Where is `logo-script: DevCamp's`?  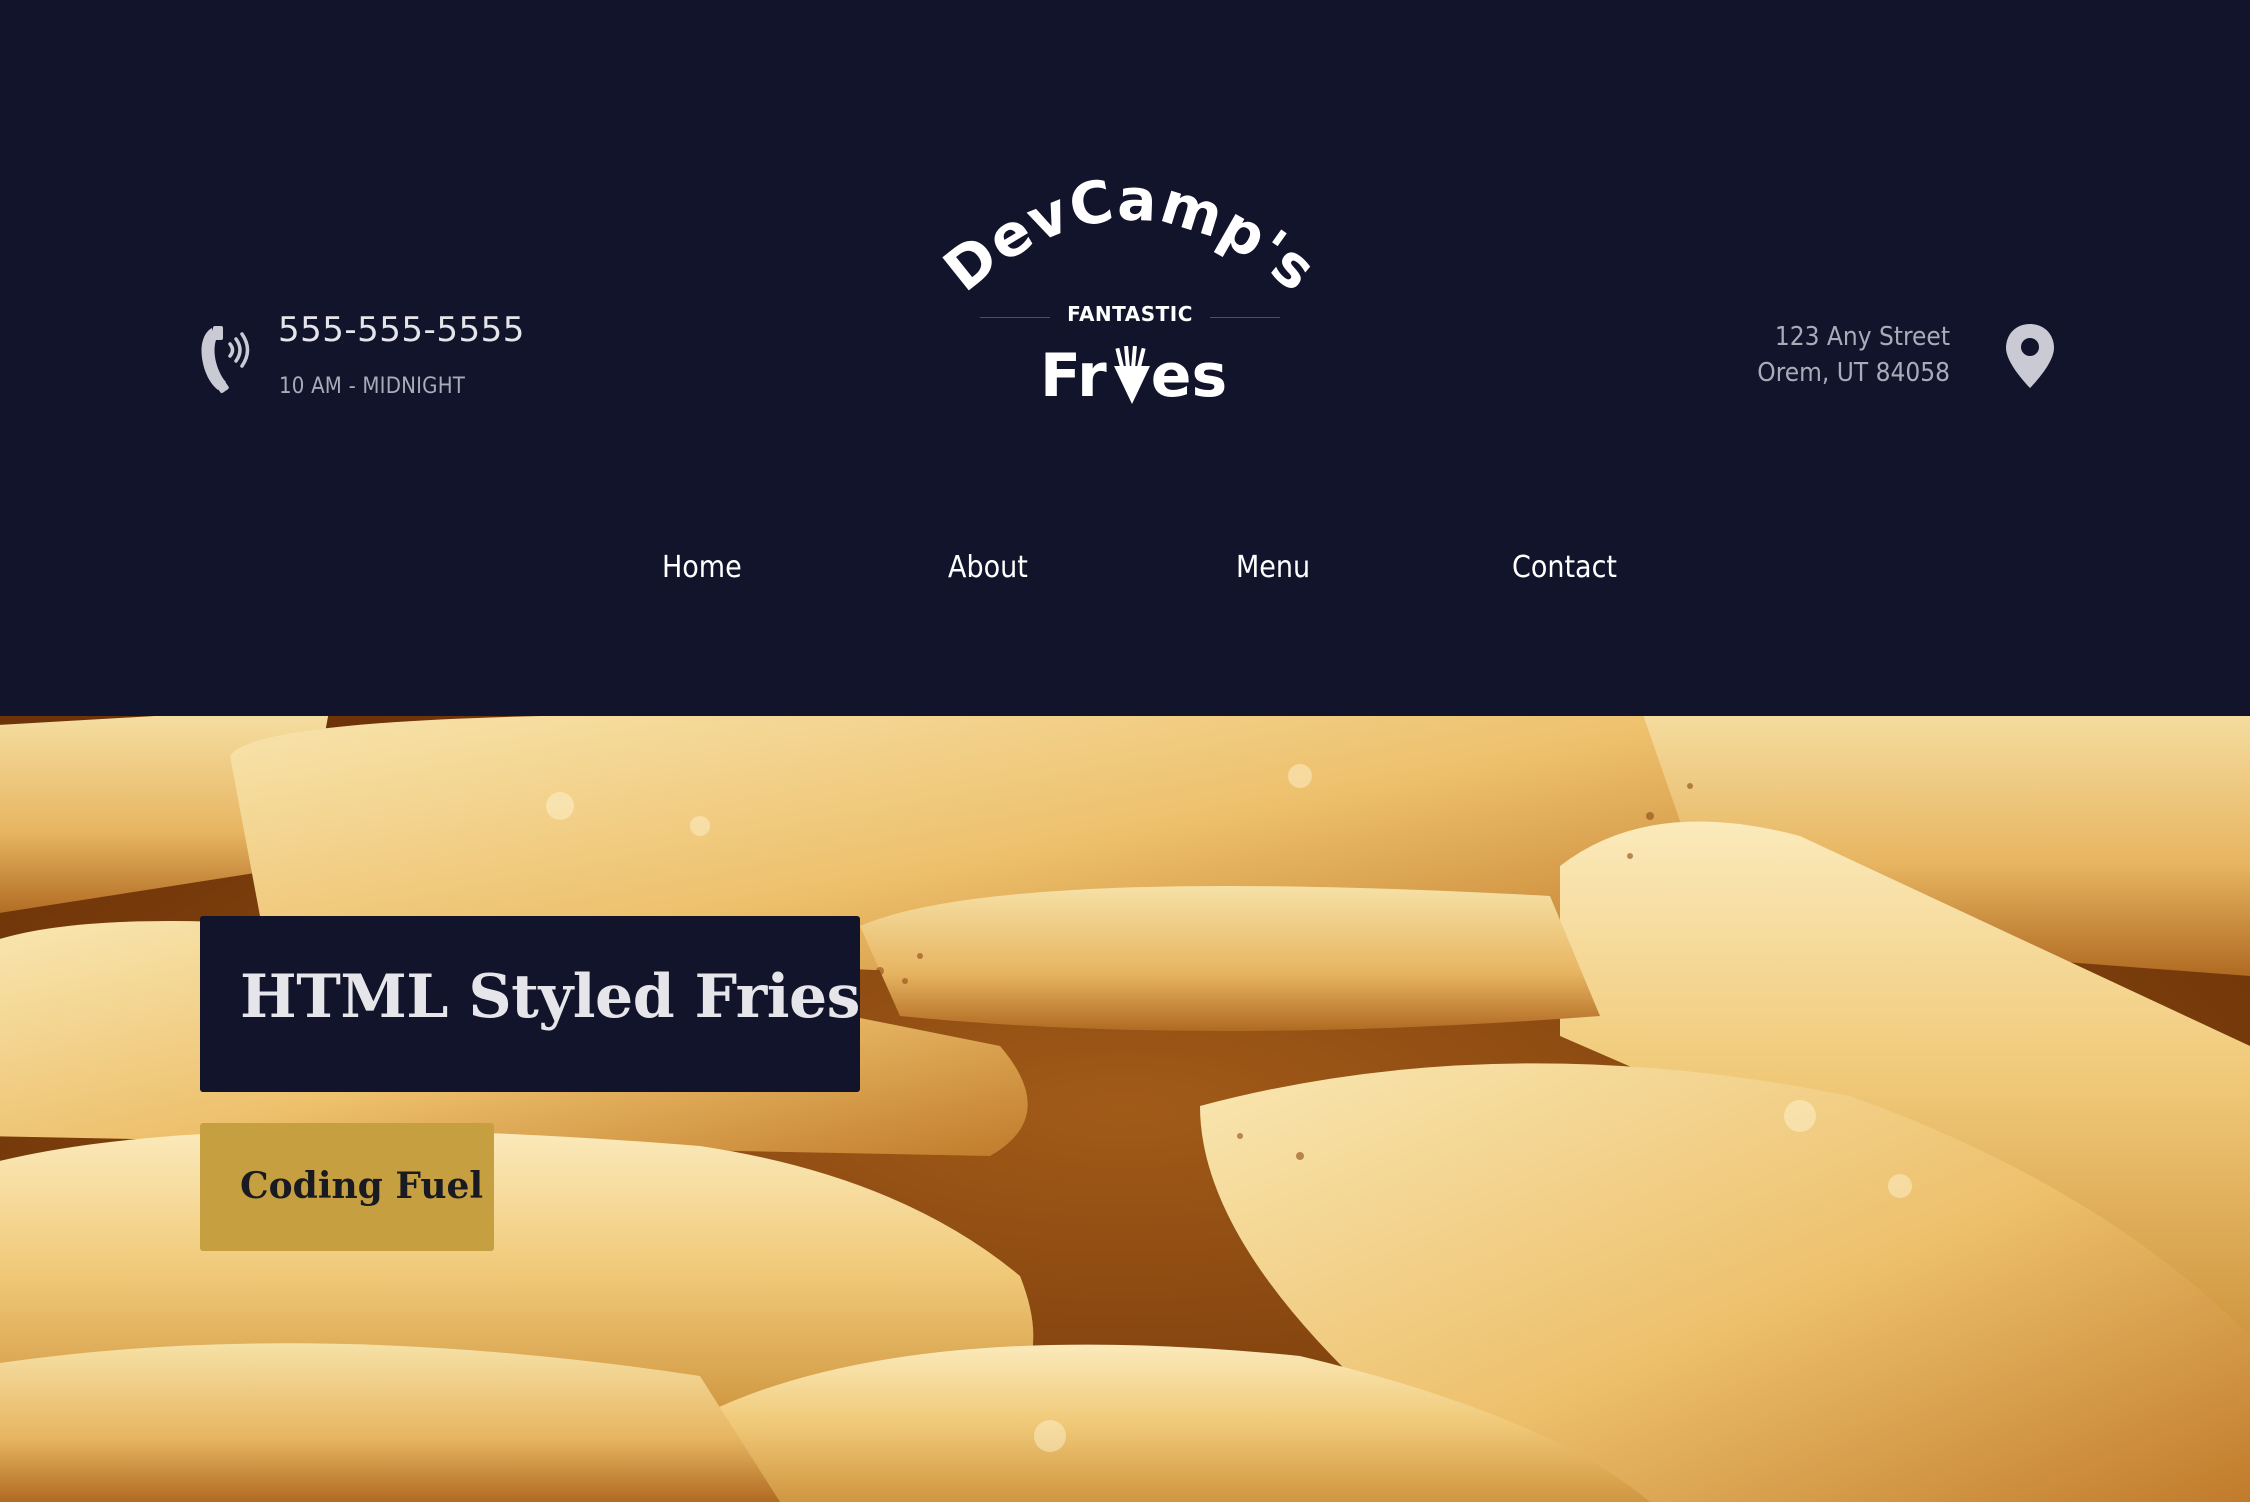 logo-script: DevCamp's is located at coordinates (1130, 234).